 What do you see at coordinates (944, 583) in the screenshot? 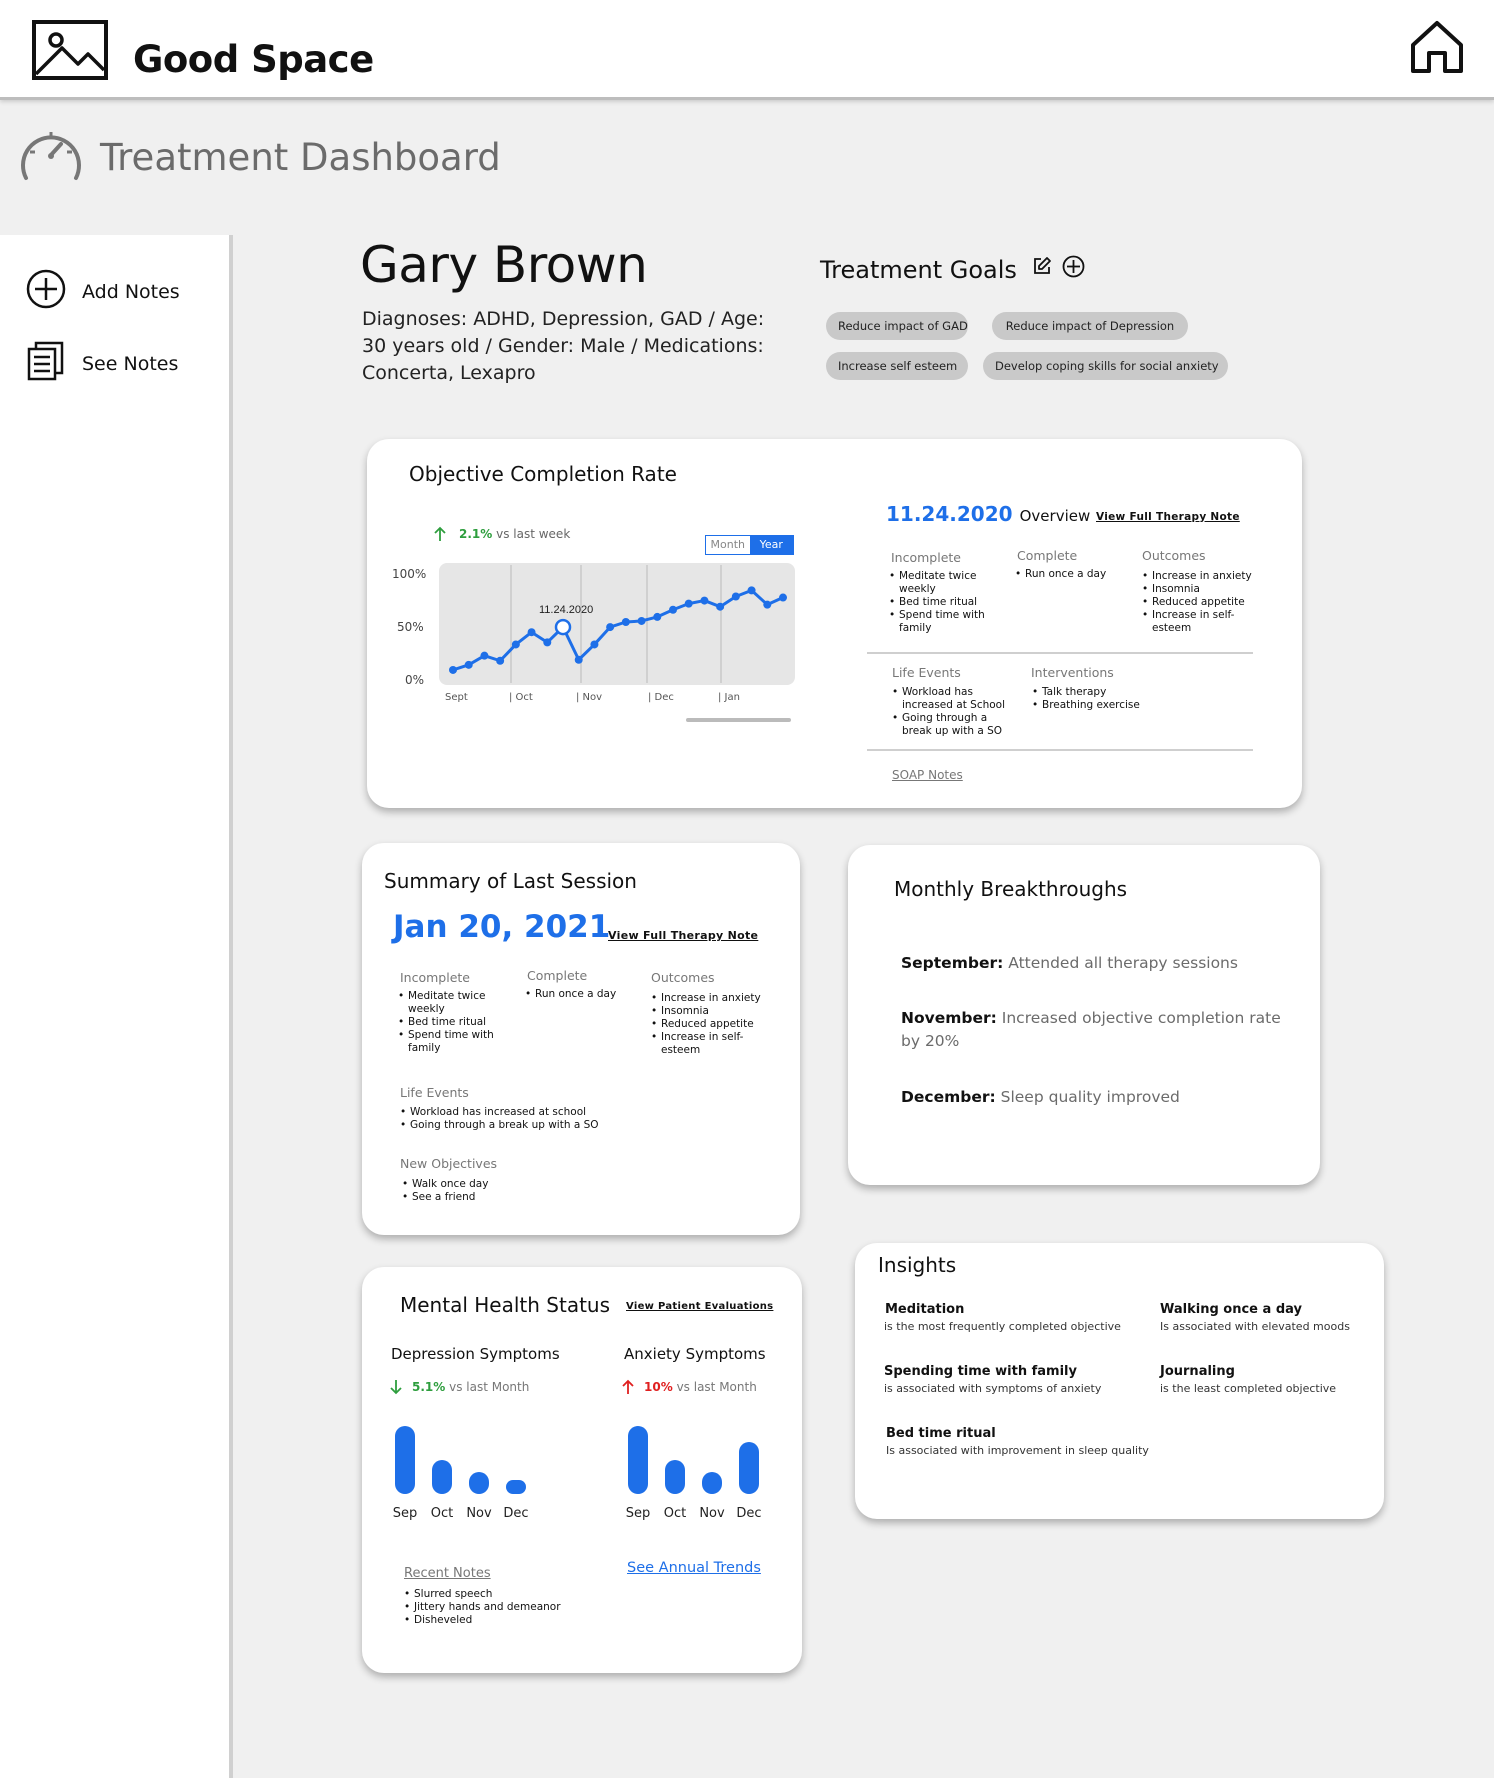
I see `list-item: Meditate twice weekly` at bounding box center [944, 583].